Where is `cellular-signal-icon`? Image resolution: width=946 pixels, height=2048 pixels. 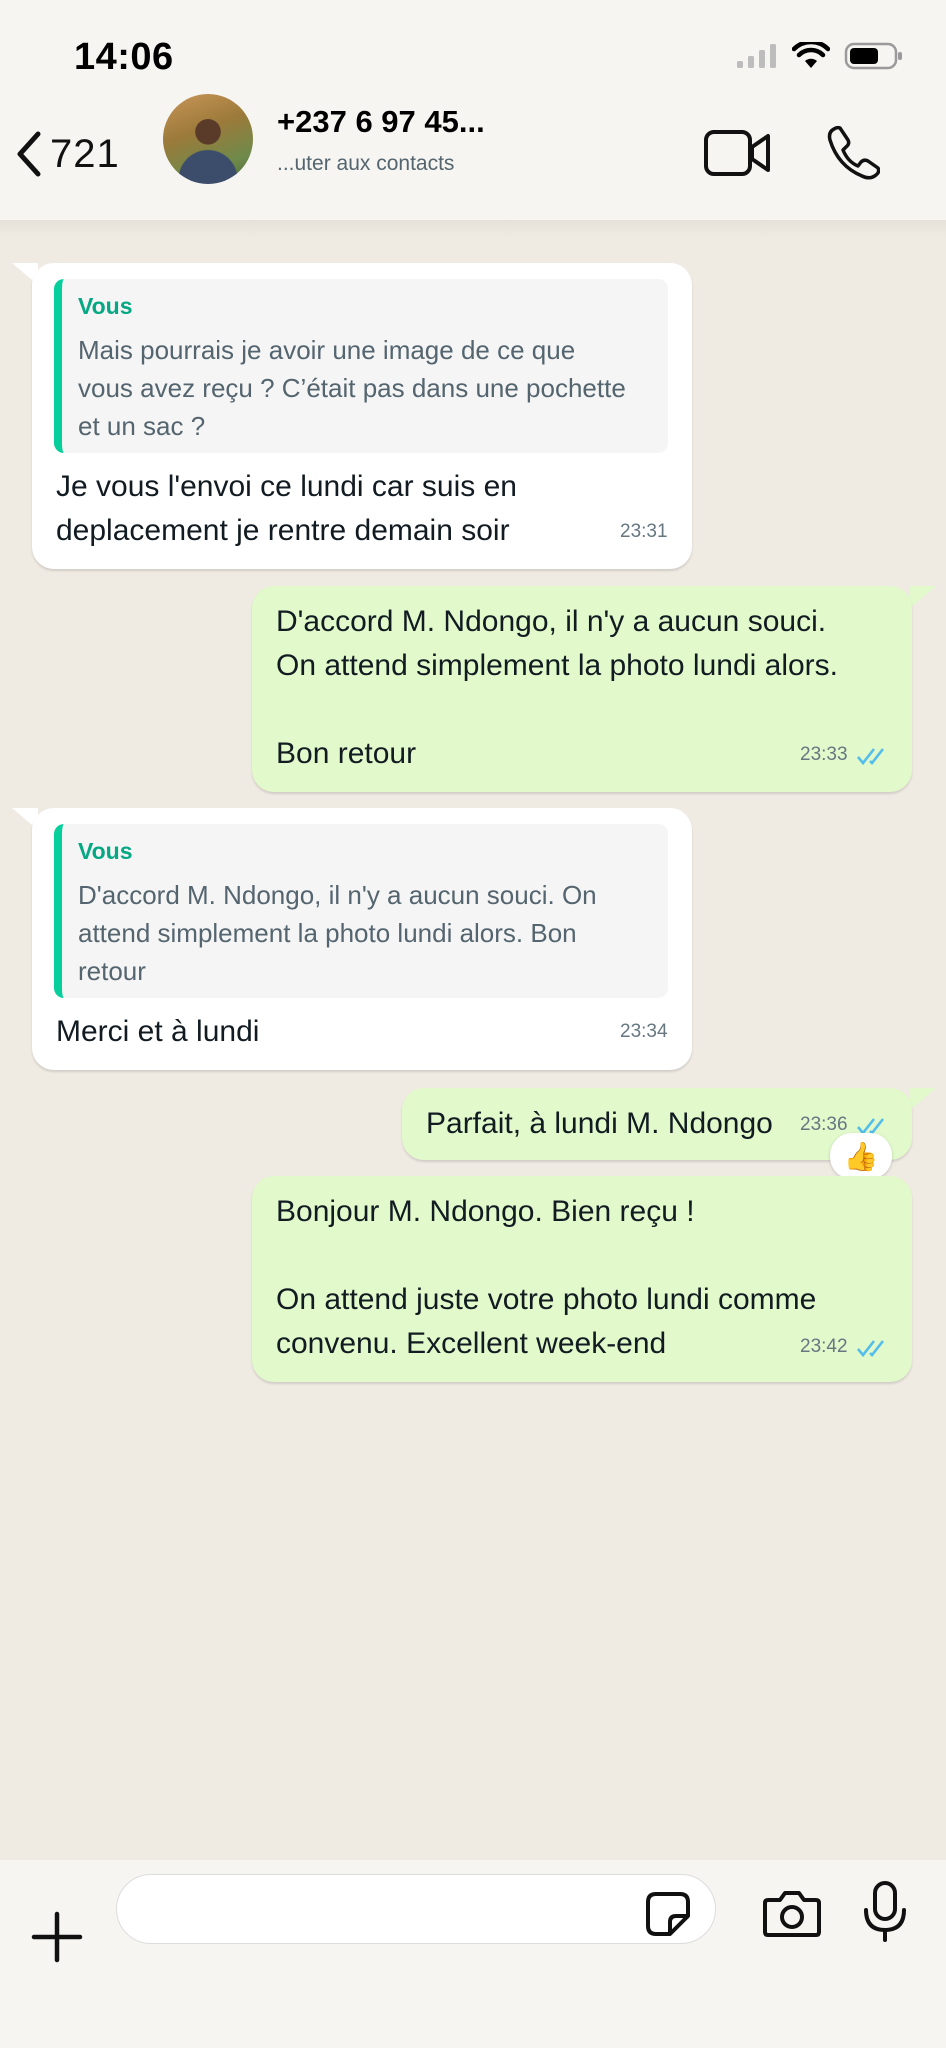
cellular-signal-icon is located at coordinates (756, 56).